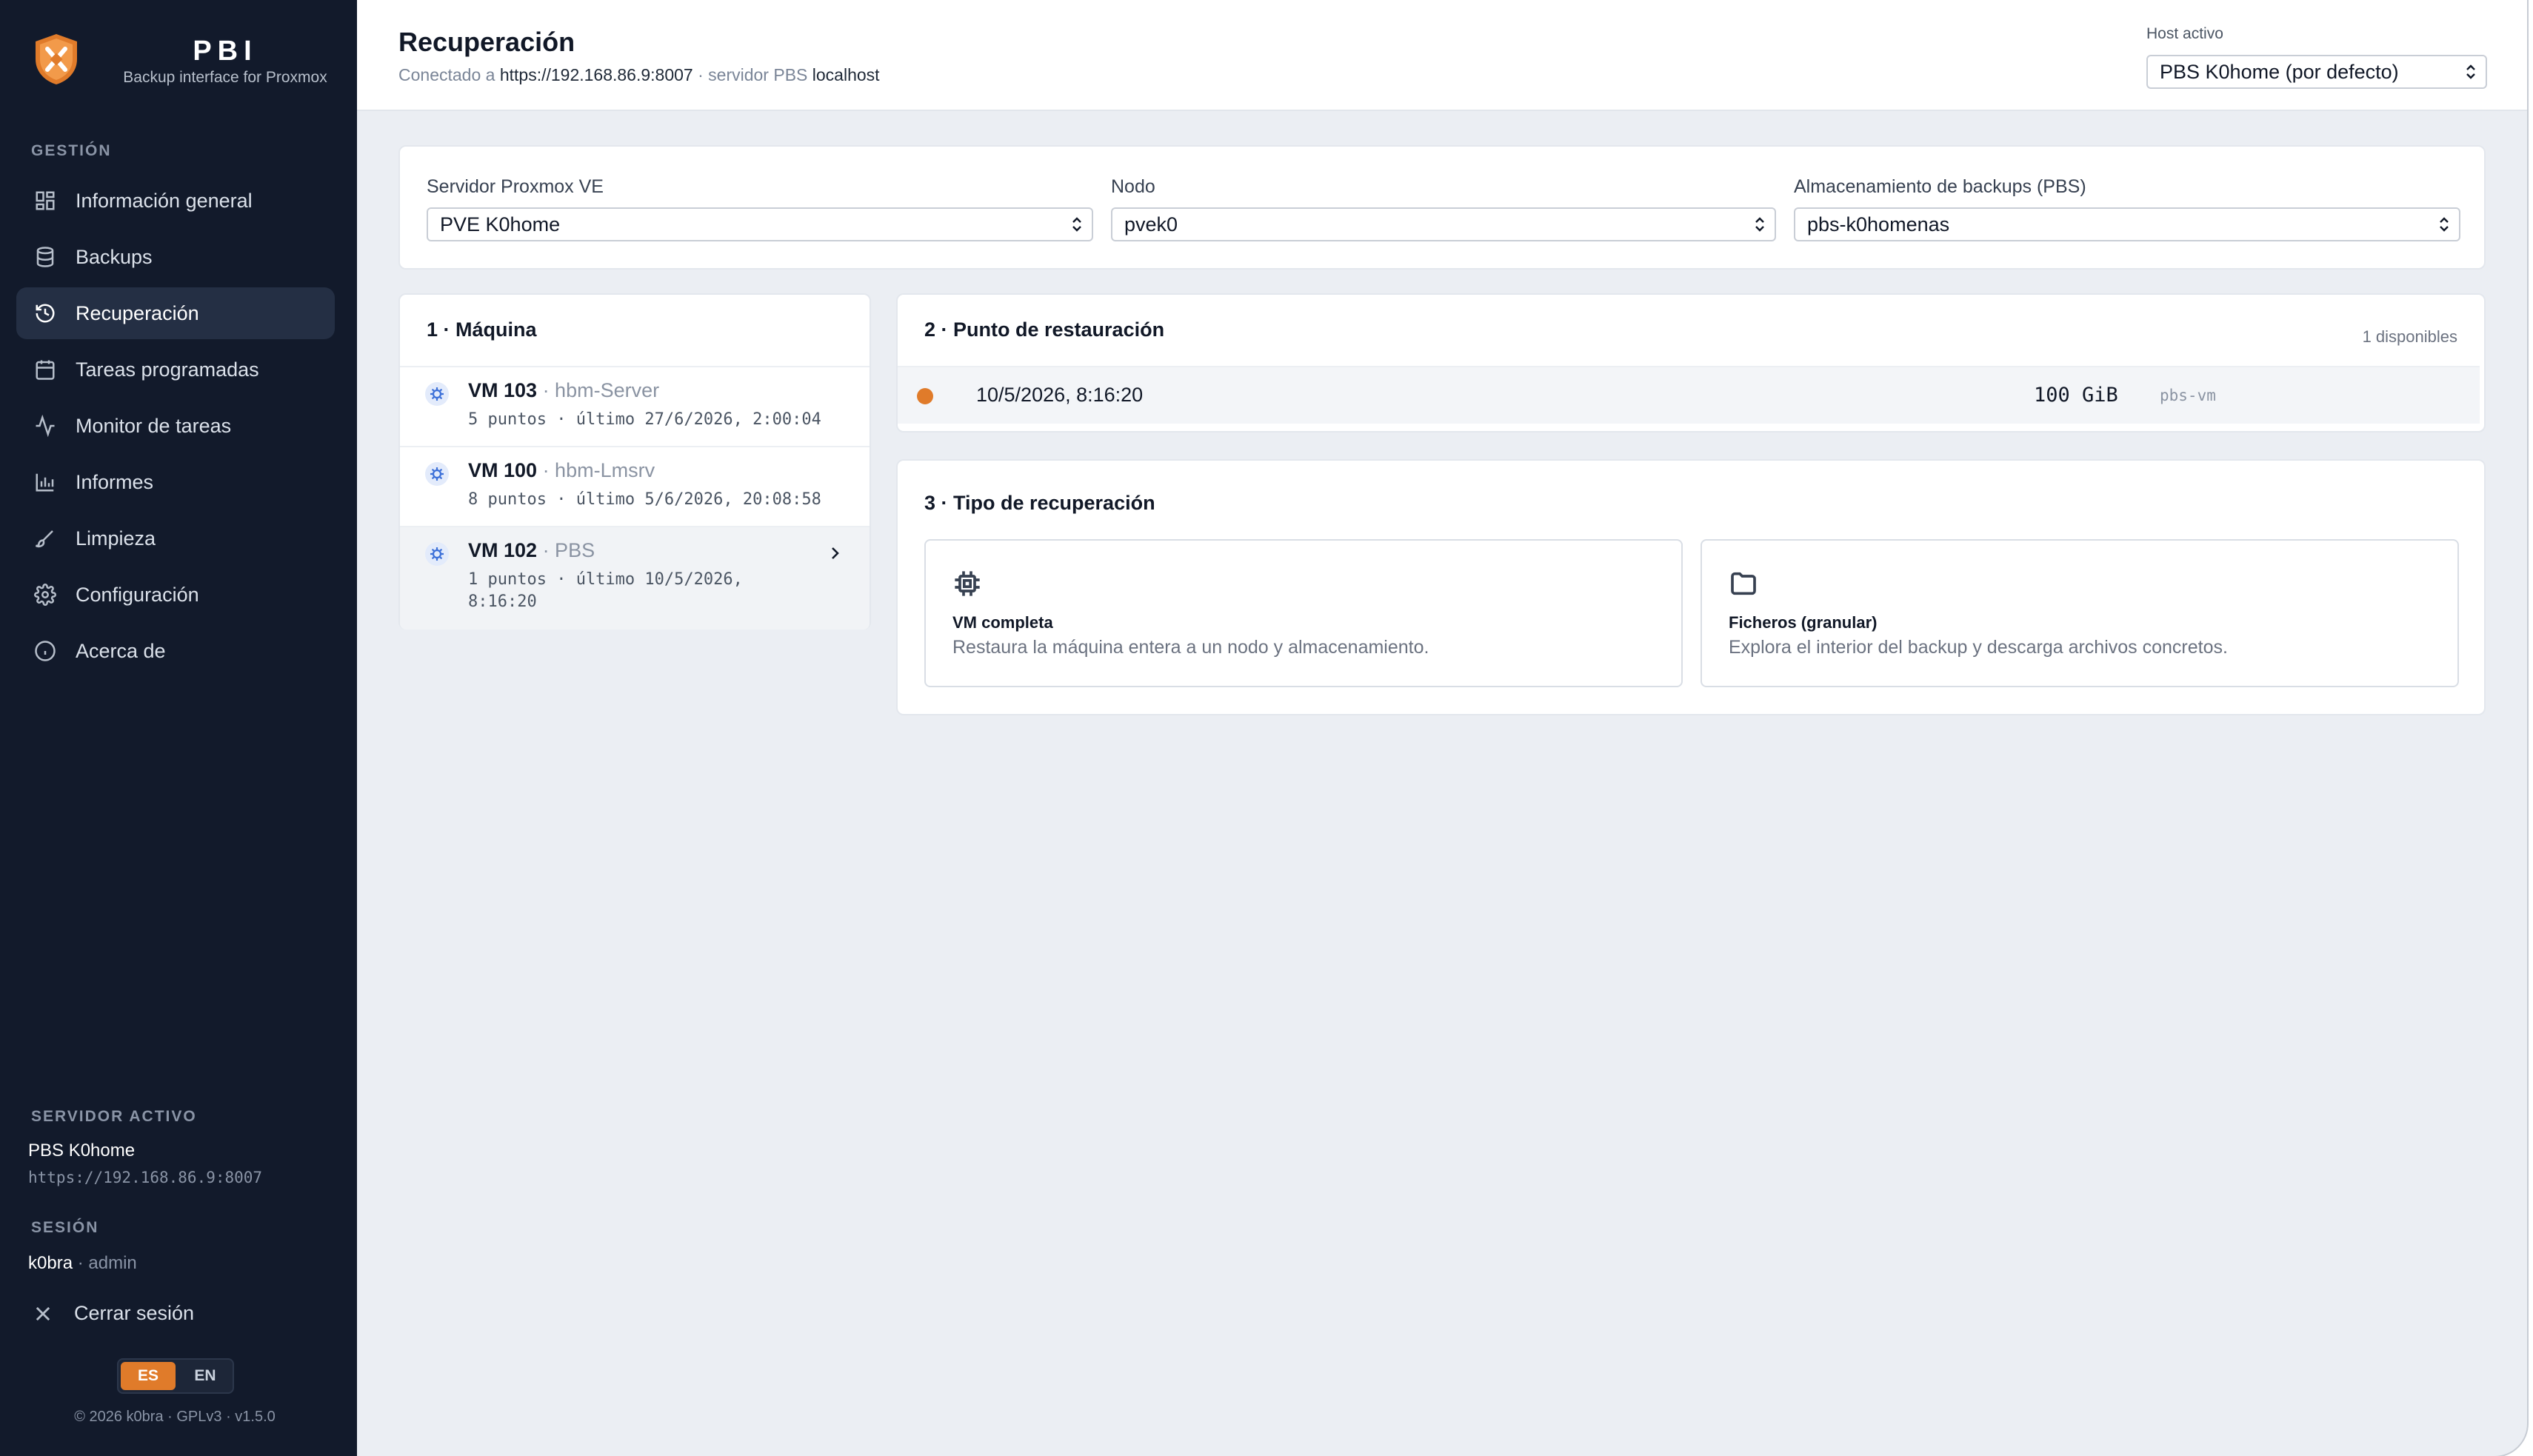 The width and height of the screenshot is (2533, 1456). Describe the element at coordinates (45, 369) in the screenshot. I see `calendar-icon` at that location.